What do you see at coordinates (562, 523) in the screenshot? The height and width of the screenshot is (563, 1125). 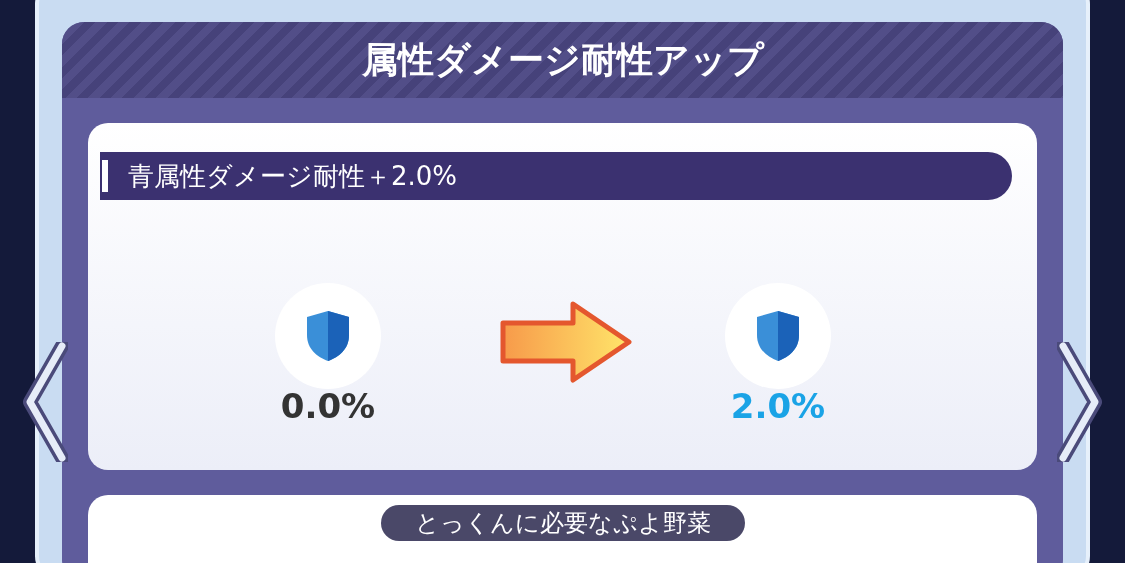 I see `requirements-label: とっくんに必要なぷよ野菜` at bounding box center [562, 523].